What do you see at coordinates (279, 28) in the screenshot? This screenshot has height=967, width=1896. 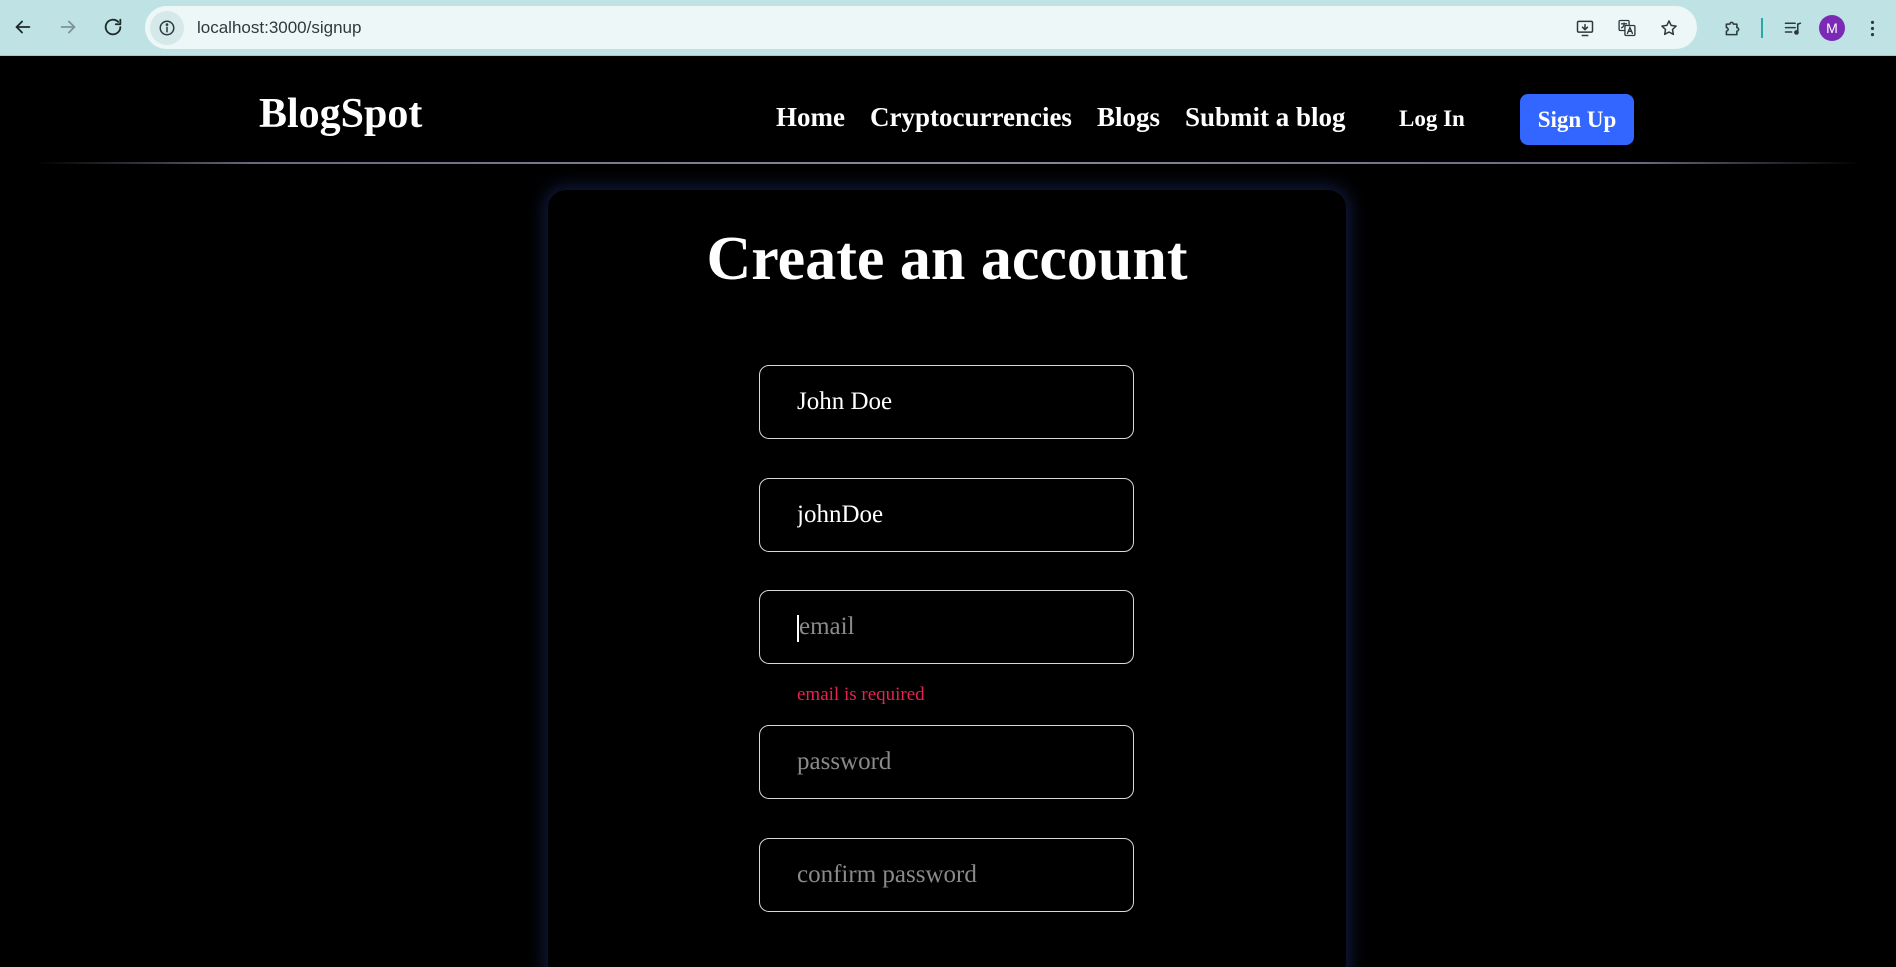 I see `url-text: localhost:3000/signup` at bounding box center [279, 28].